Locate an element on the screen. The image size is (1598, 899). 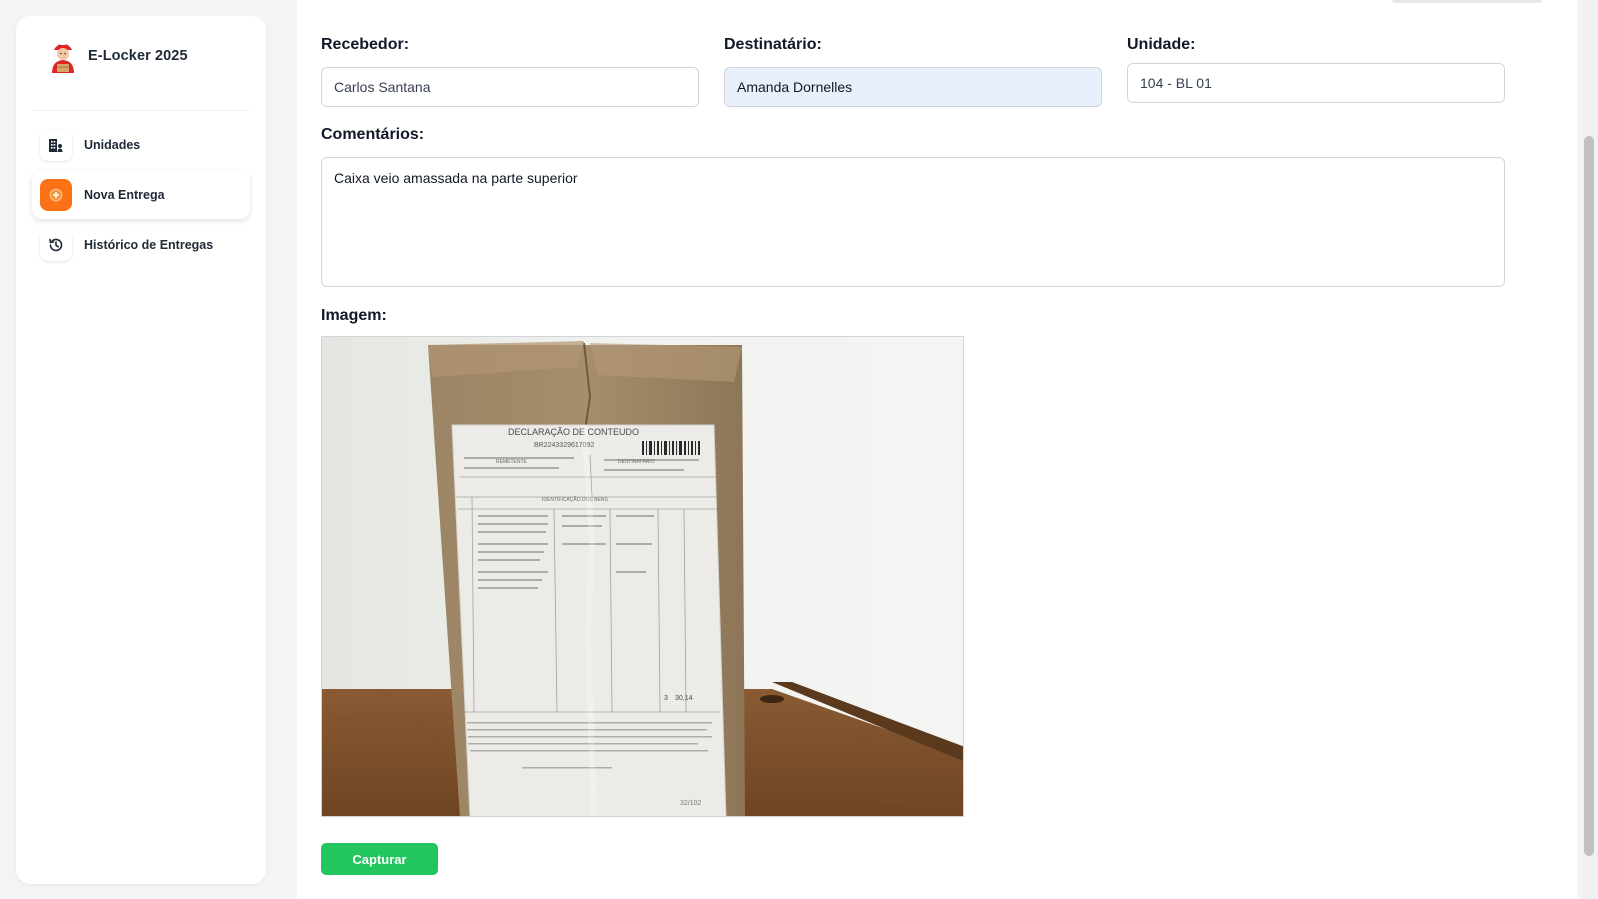
app-title: E-Locker 2025 is located at coordinates (138, 56).